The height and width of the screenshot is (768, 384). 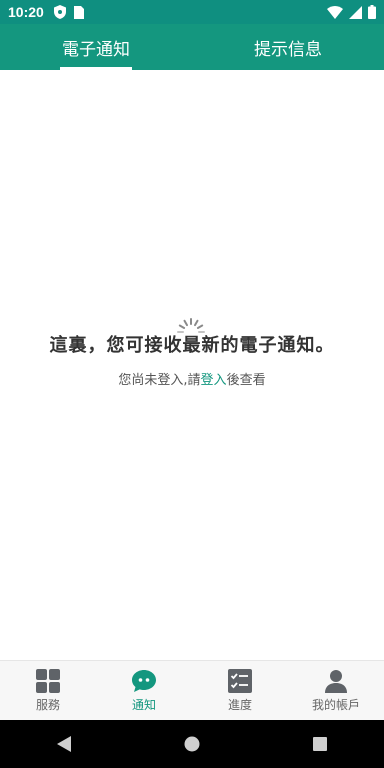 I want to click on chat-bubble-icon, so click(x=144, y=681).